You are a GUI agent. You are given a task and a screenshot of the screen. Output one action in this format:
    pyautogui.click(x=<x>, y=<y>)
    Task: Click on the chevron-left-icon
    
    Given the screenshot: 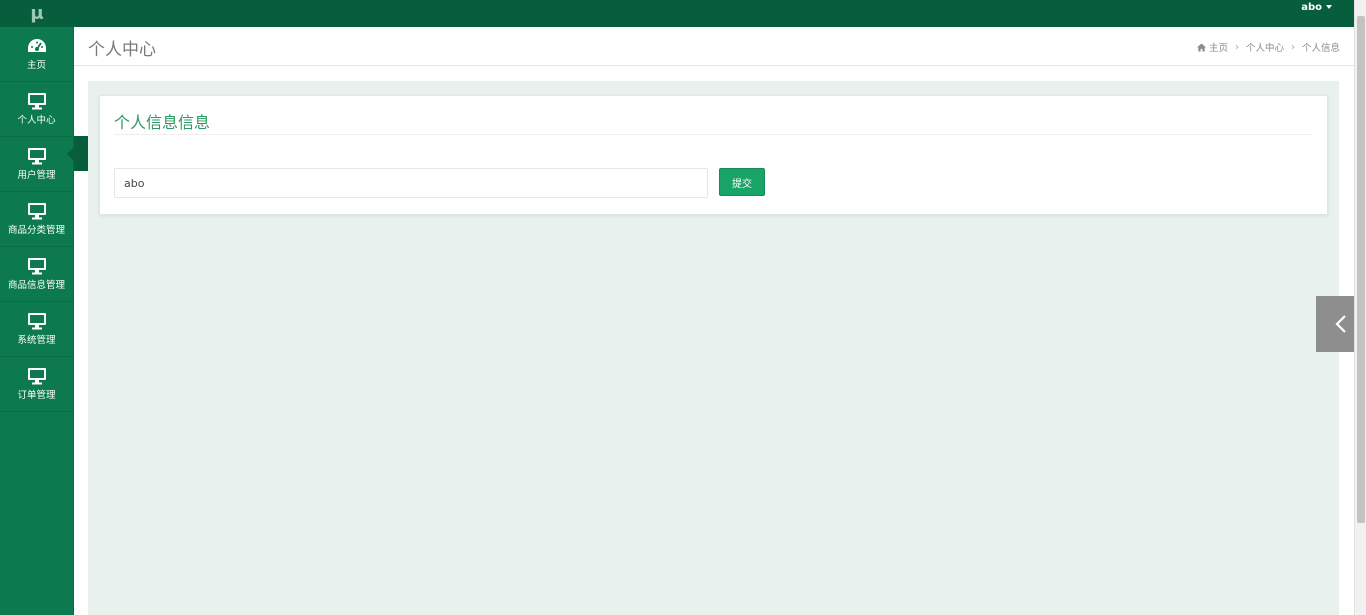 What is the action you would take?
    pyautogui.click(x=1340, y=324)
    